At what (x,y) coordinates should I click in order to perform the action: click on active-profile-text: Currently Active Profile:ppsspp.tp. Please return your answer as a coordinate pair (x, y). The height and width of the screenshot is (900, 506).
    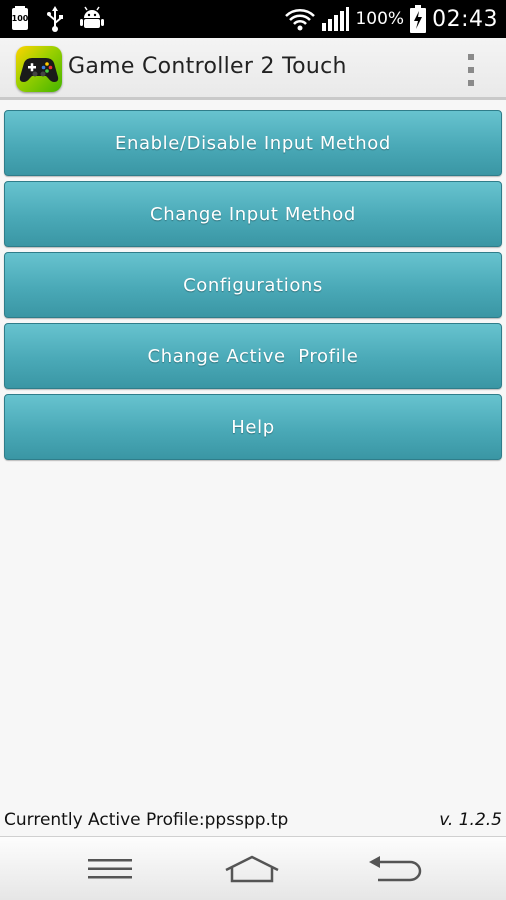
    Looking at the image, I should click on (146, 820).